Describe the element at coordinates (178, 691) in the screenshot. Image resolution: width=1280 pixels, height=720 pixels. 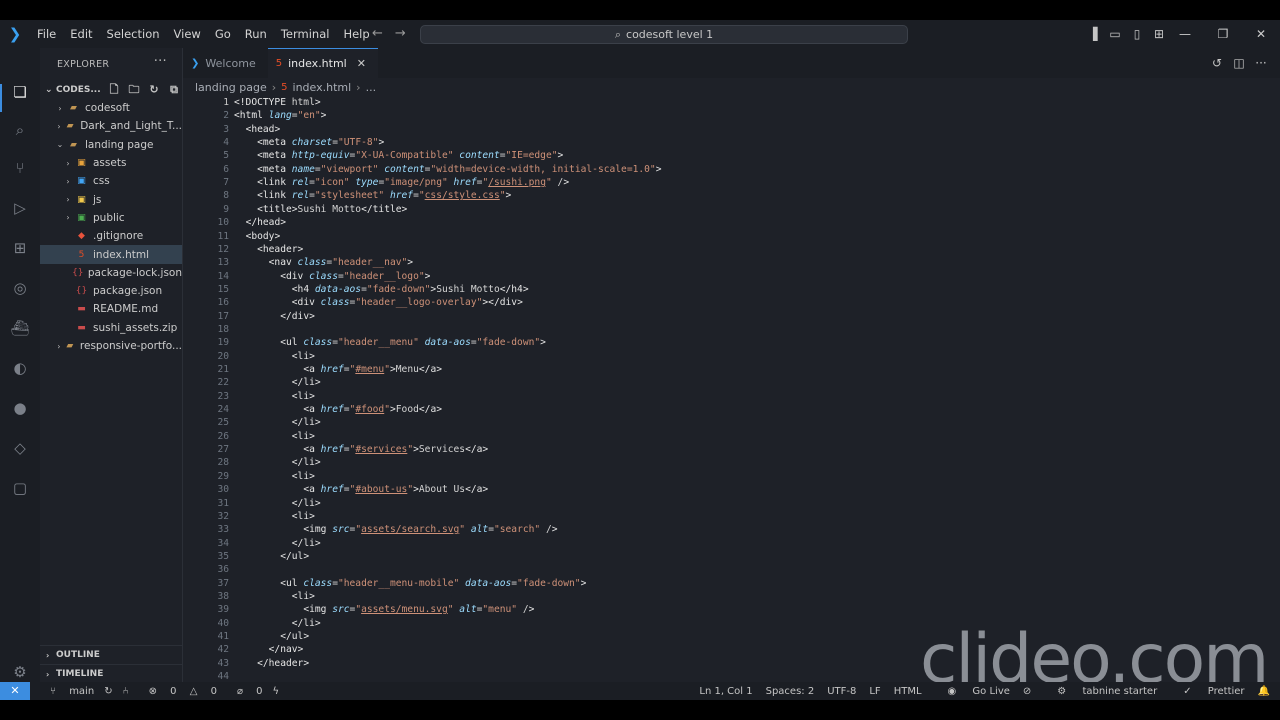
I see `problems-indicator: ⊗ 0 △ 0` at that location.